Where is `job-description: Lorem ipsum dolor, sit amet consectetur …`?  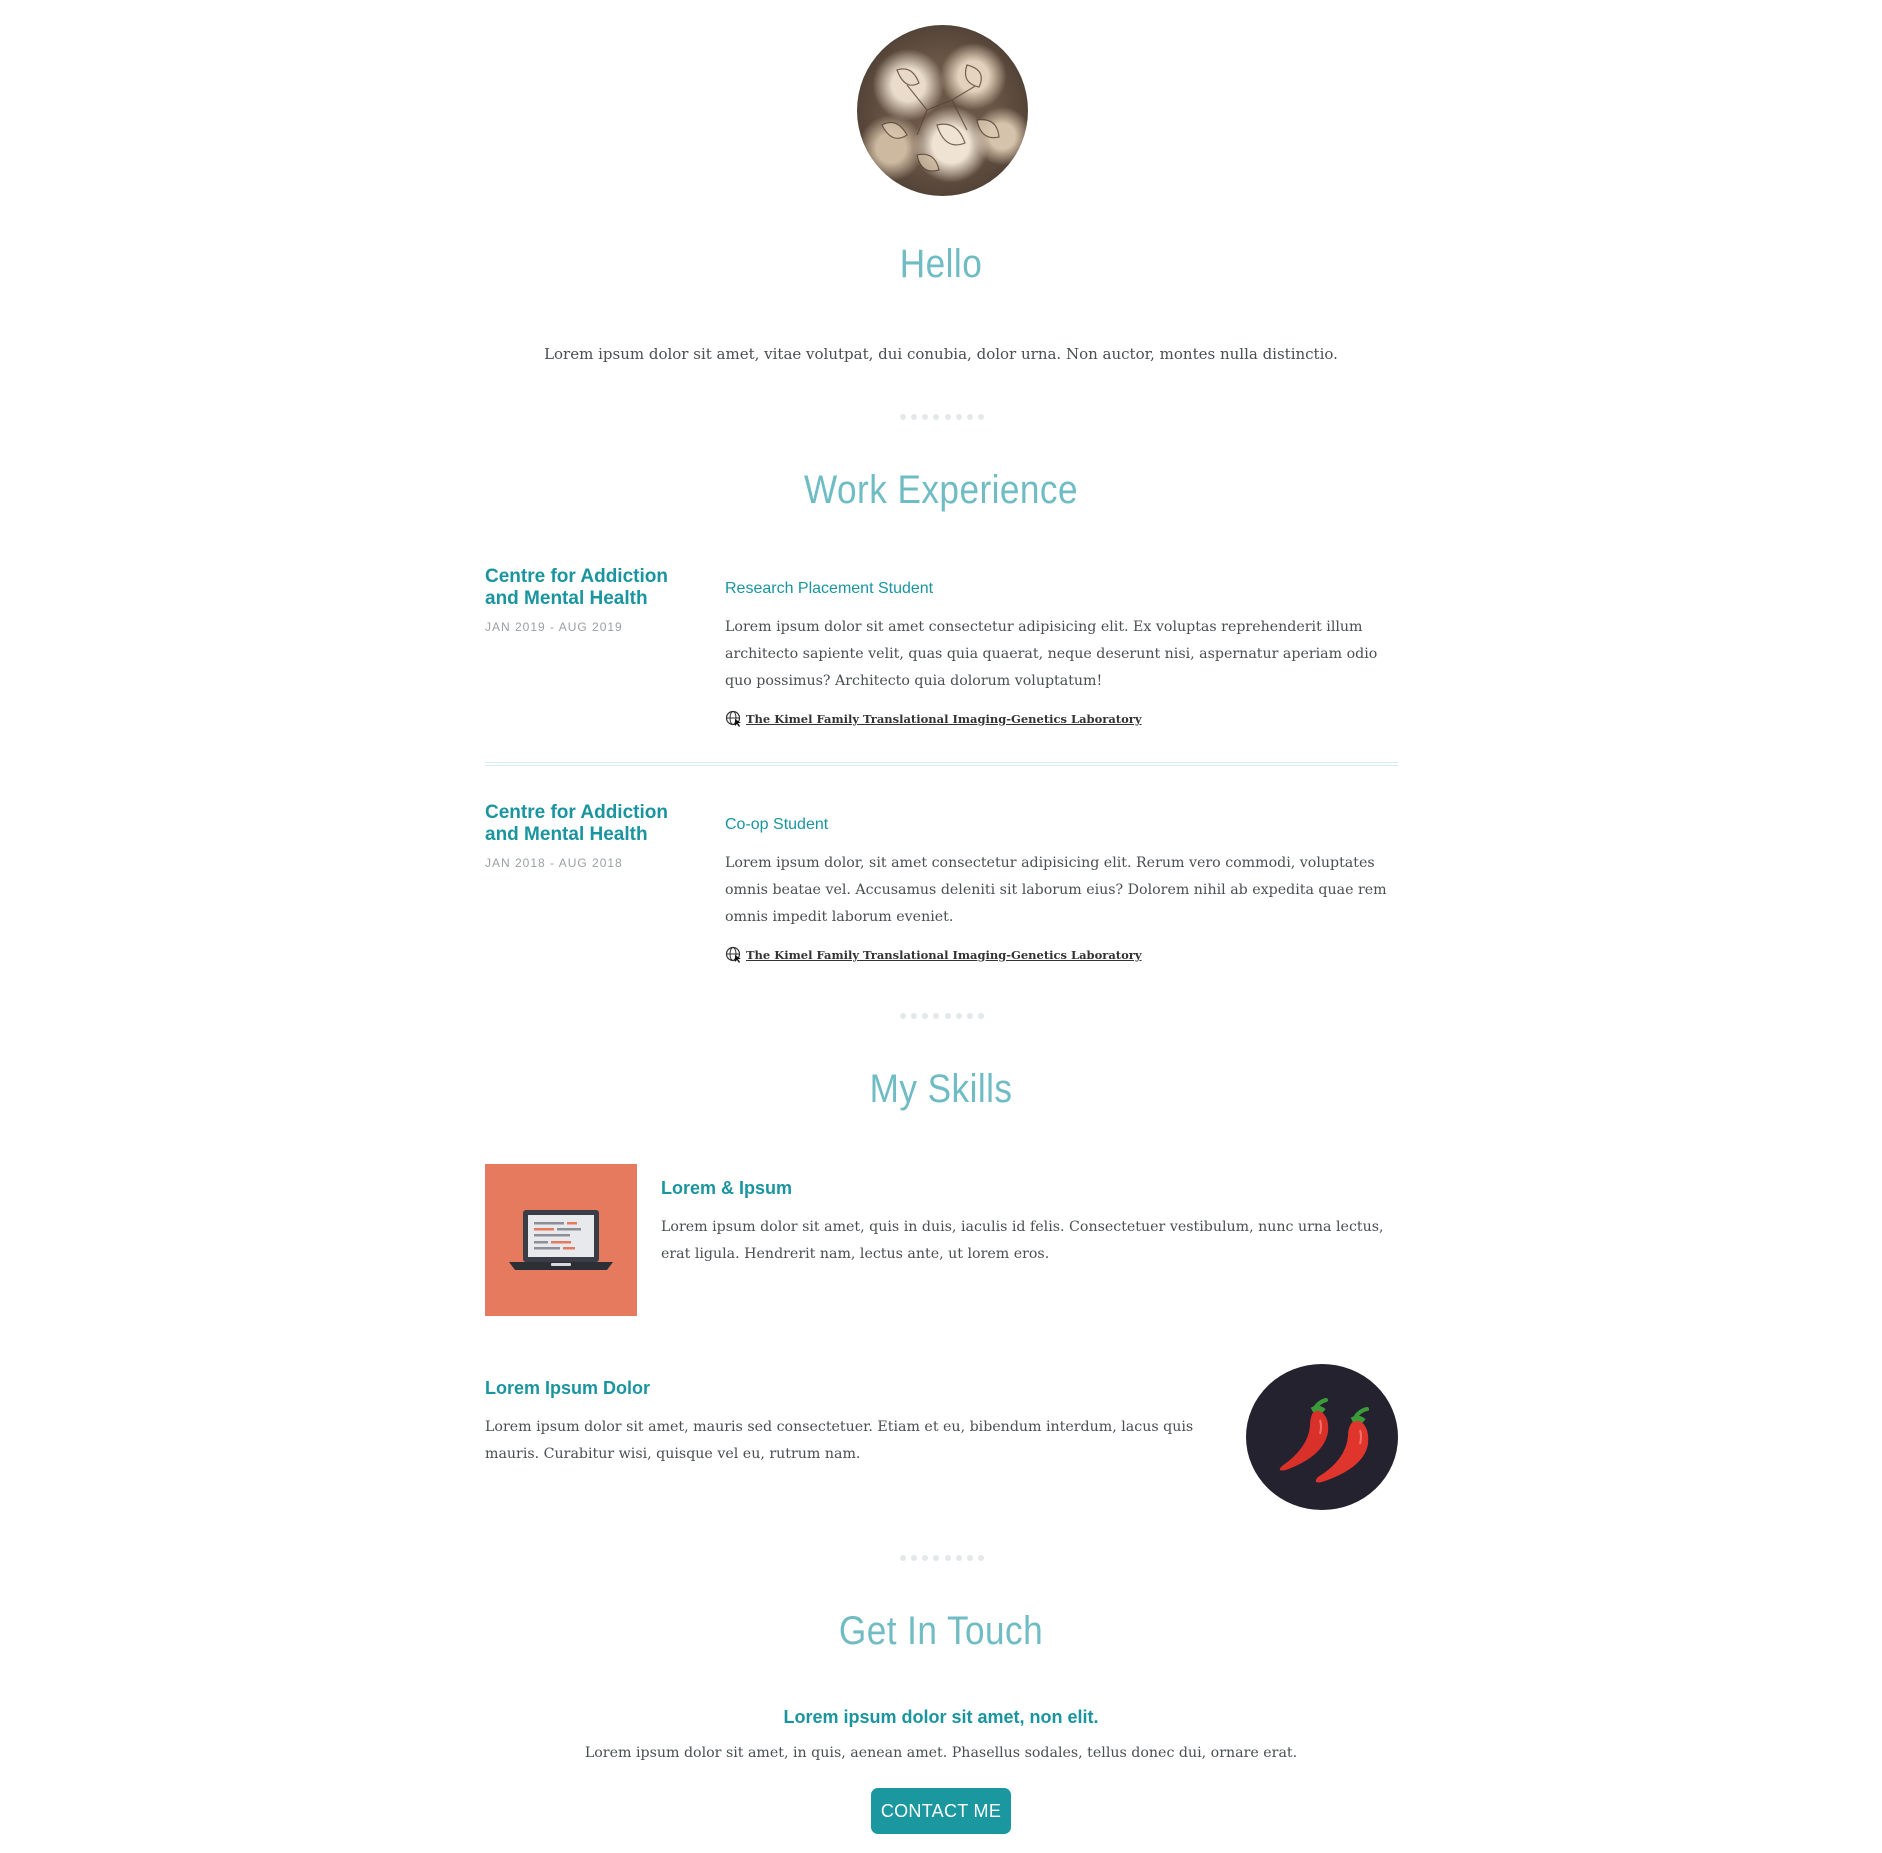
job-description: Lorem ipsum dolor, sit amet consectetur … is located at coordinates (1056, 890).